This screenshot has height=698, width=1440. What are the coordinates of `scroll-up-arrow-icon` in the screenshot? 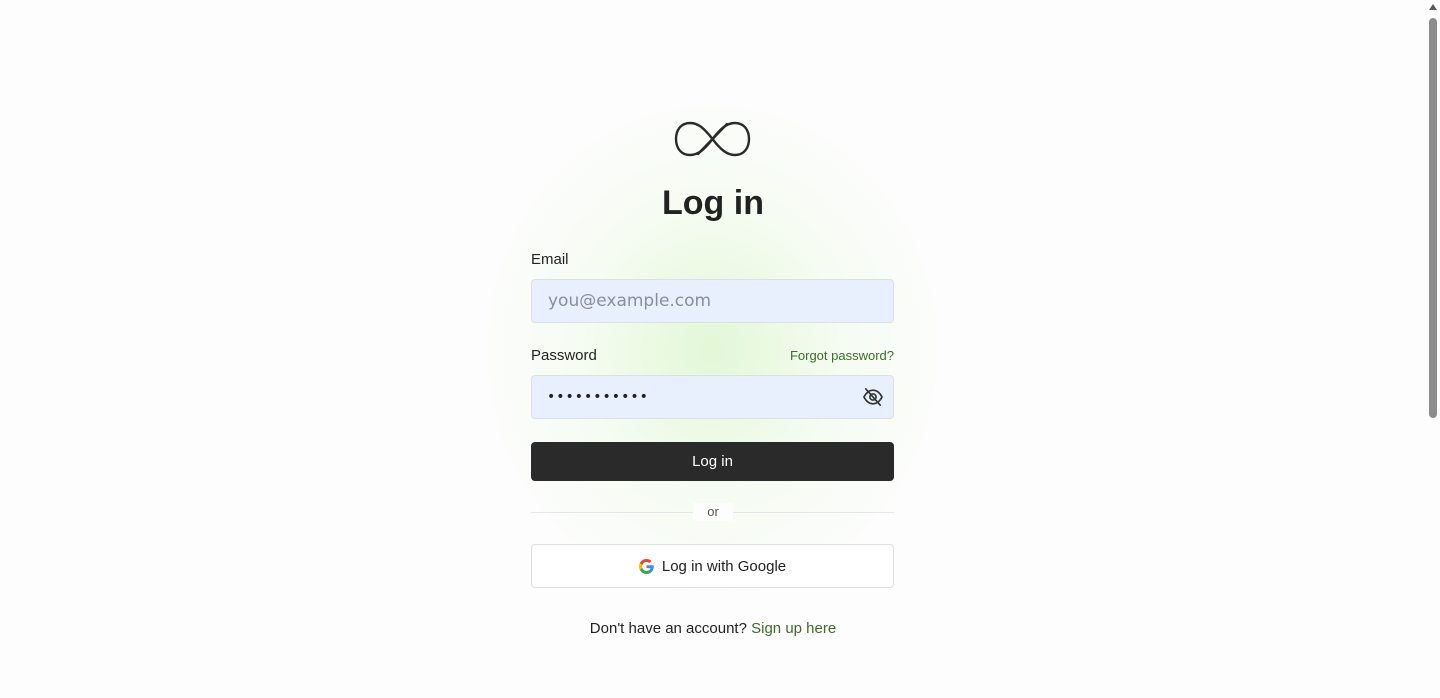 It's located at (1433, 7).